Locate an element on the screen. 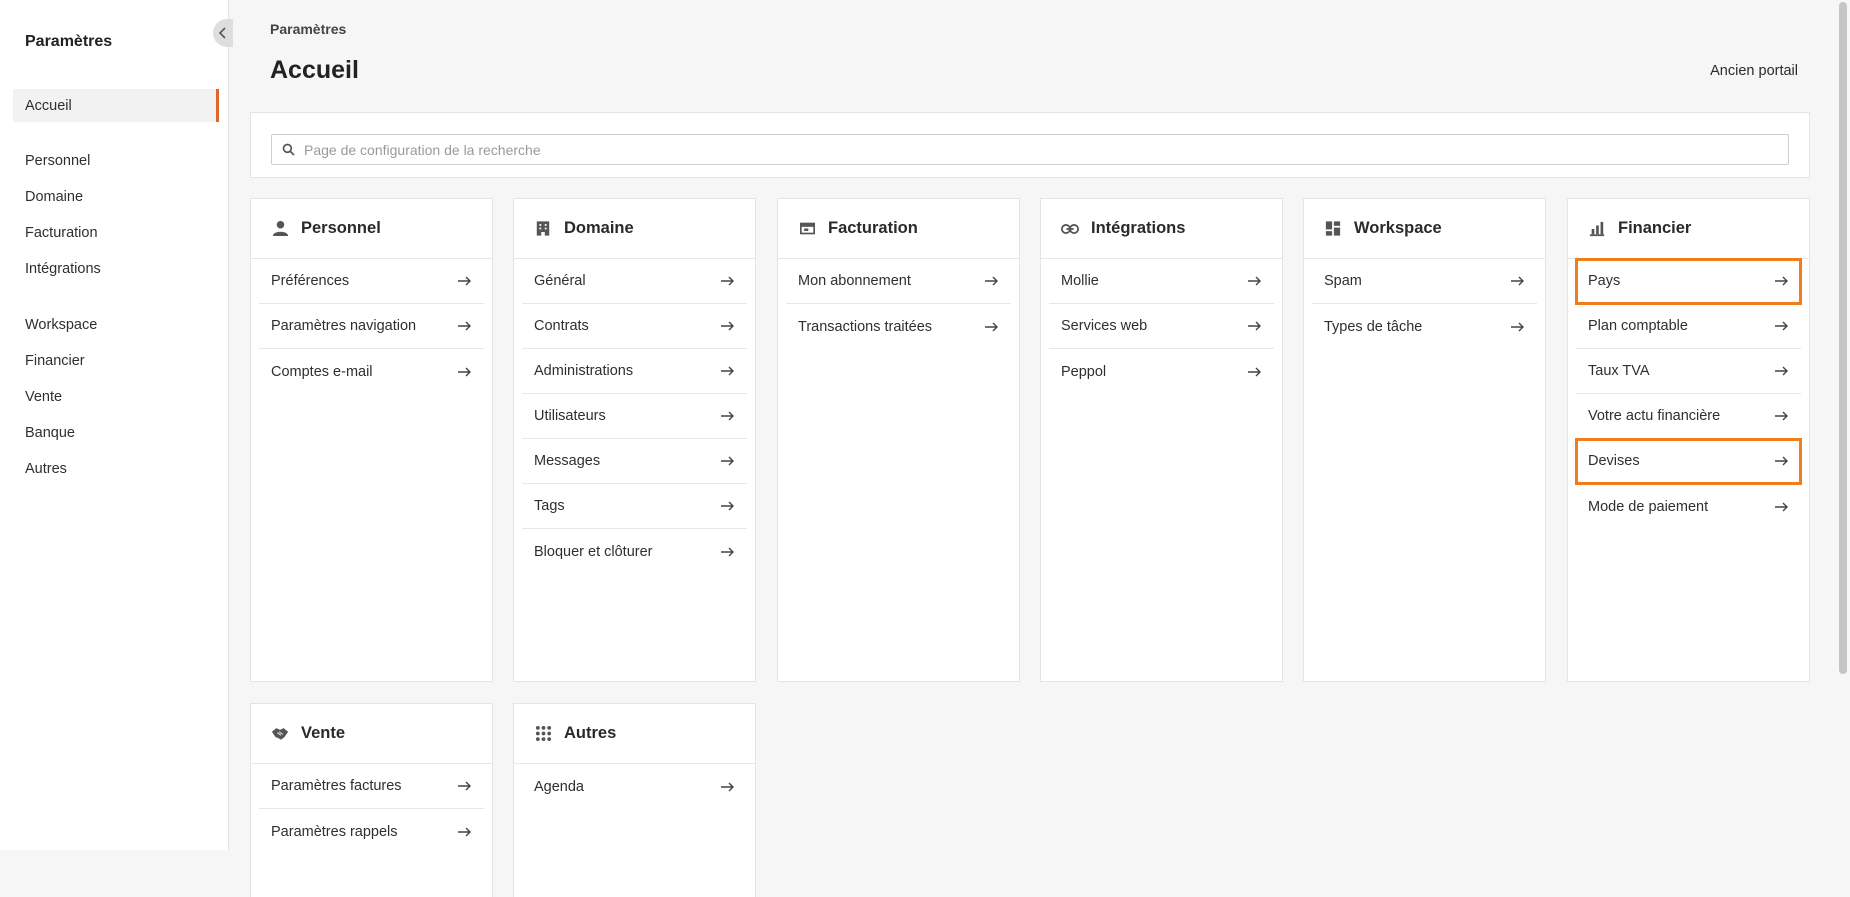 This screenshot has height=897, width=1850. sidebar-item-financier: Financier is located at coordinates (116, 360).